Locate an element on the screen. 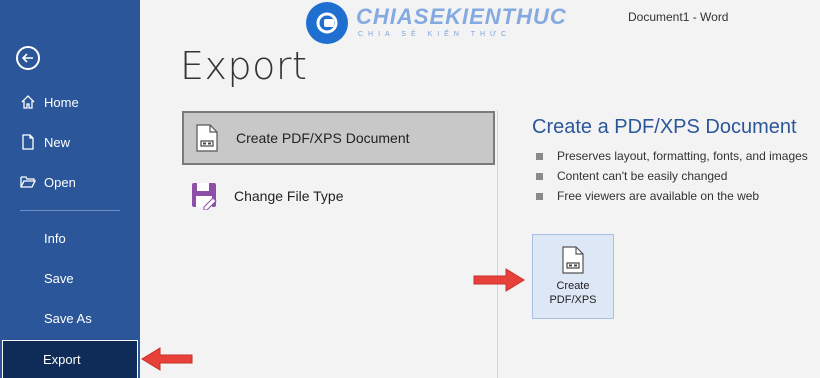 Image resolution: width=820 pixels, height=378 pixels. list-item: Free viewers are available on the web is located at coordinates (672, 196).